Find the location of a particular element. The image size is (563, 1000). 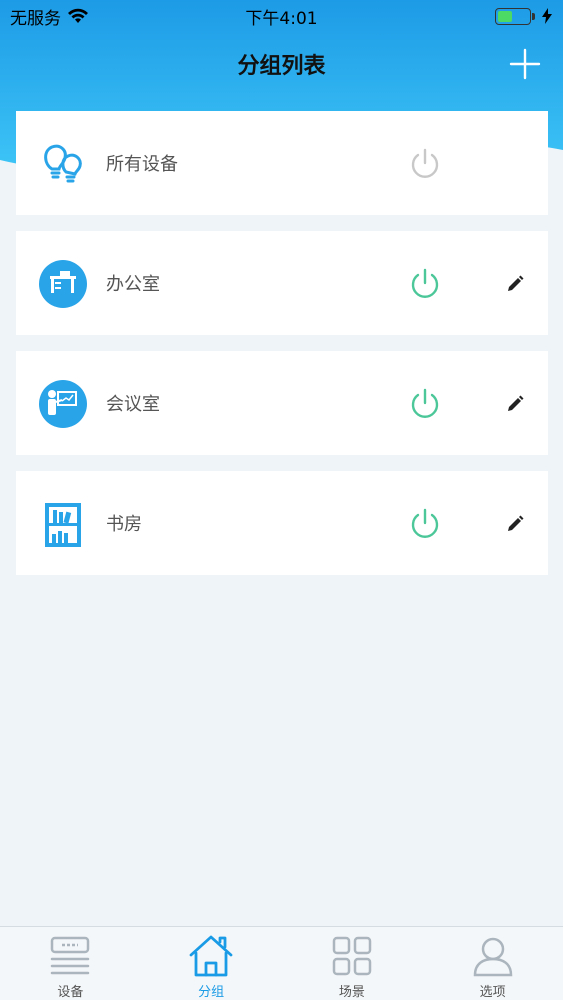

tab-scenes: 场景 is located at coordinates (352, 963).